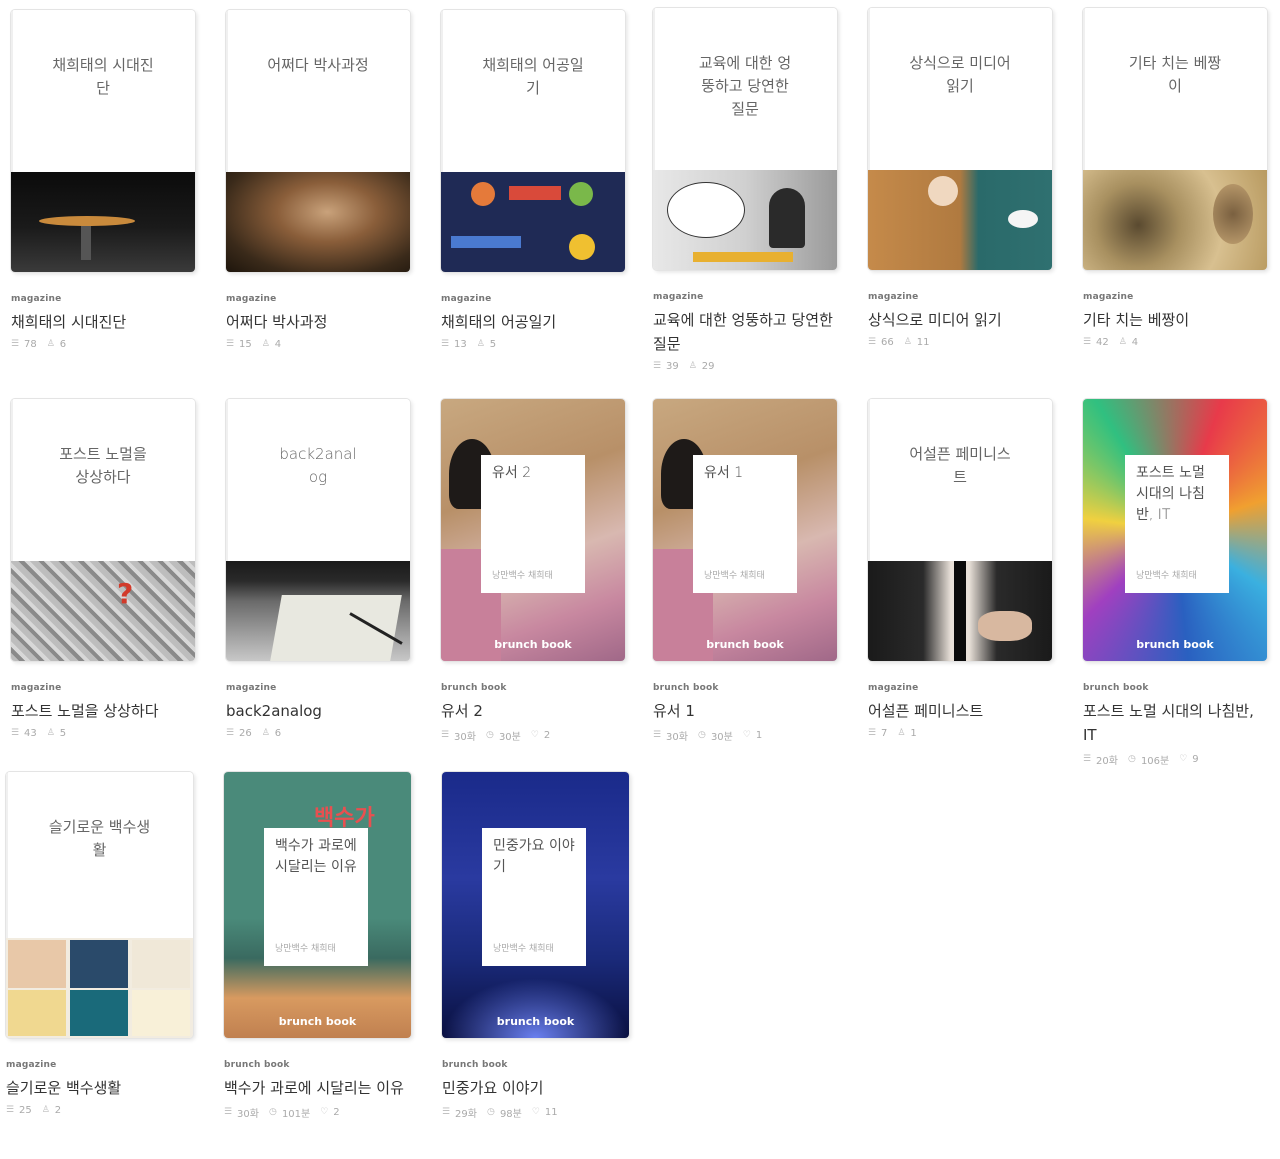  What do you see at coordinates (1175, 723) in the screenshot?
I see `item-title: 포스트 노멀 시대의 나침반, IT` at bounding box center [1175, 723].